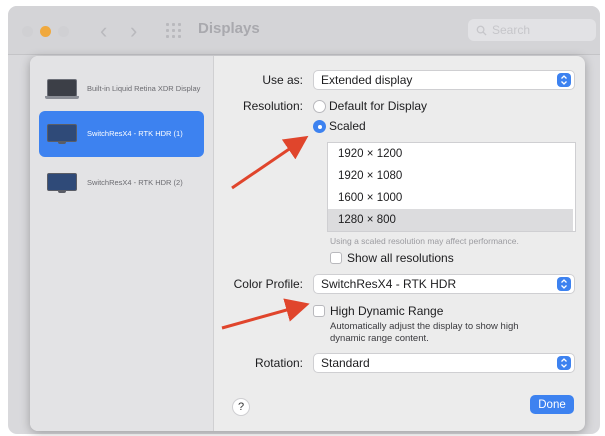 This screenshot has width=605, height=436. What do you see at coordinates (229, 28) in the screenshot?
I see `window-title: Displays` at bounding box center [229, 28].